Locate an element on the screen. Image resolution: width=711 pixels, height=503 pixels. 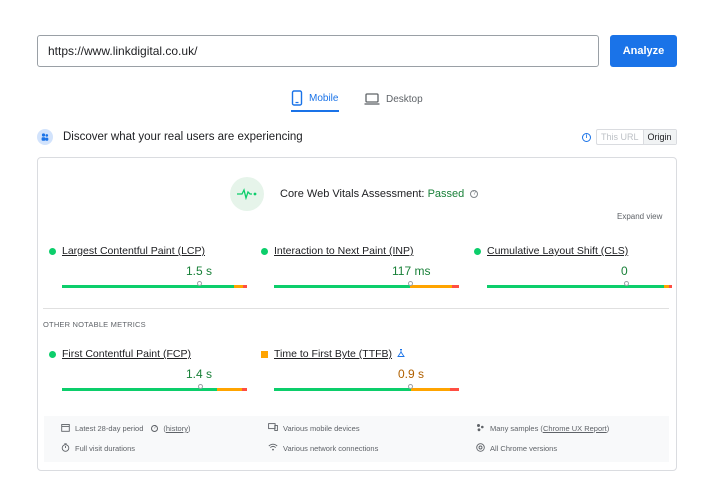
info-durations: Full visit durations is located at coordinates (98, 448).